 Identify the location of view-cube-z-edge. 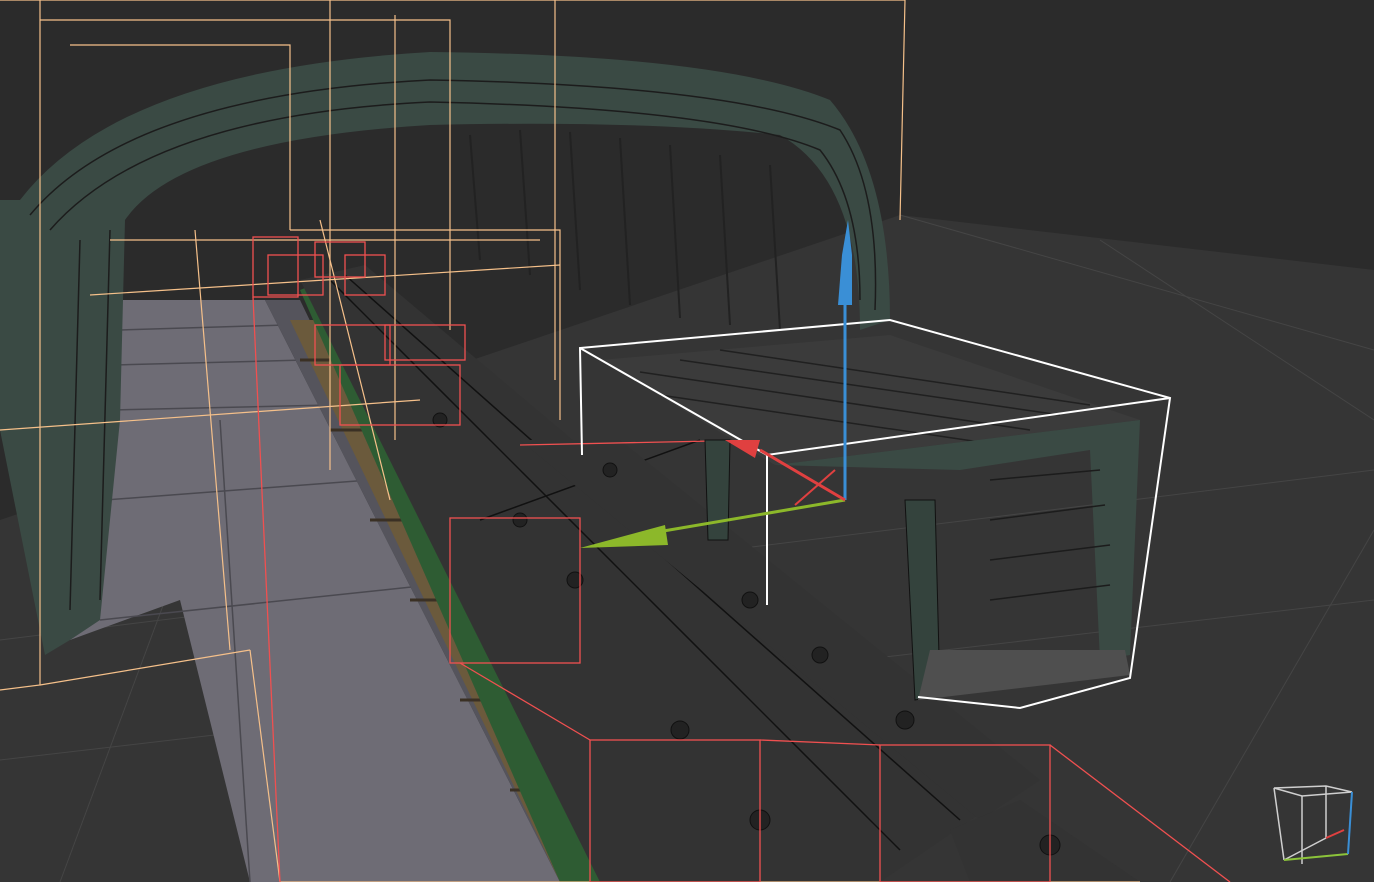
(1350, 823).